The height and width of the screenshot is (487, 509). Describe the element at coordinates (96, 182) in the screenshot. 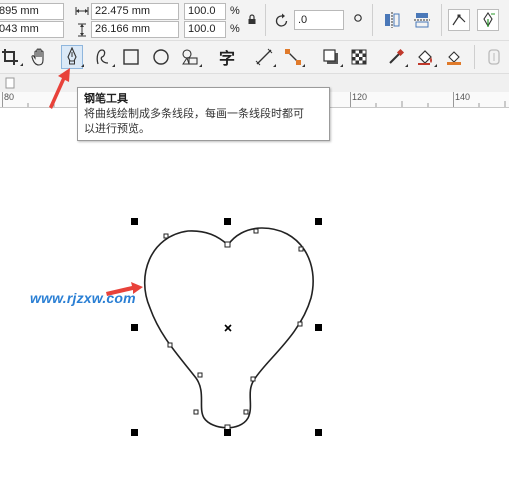

I see `annotation-arrows` at that location.